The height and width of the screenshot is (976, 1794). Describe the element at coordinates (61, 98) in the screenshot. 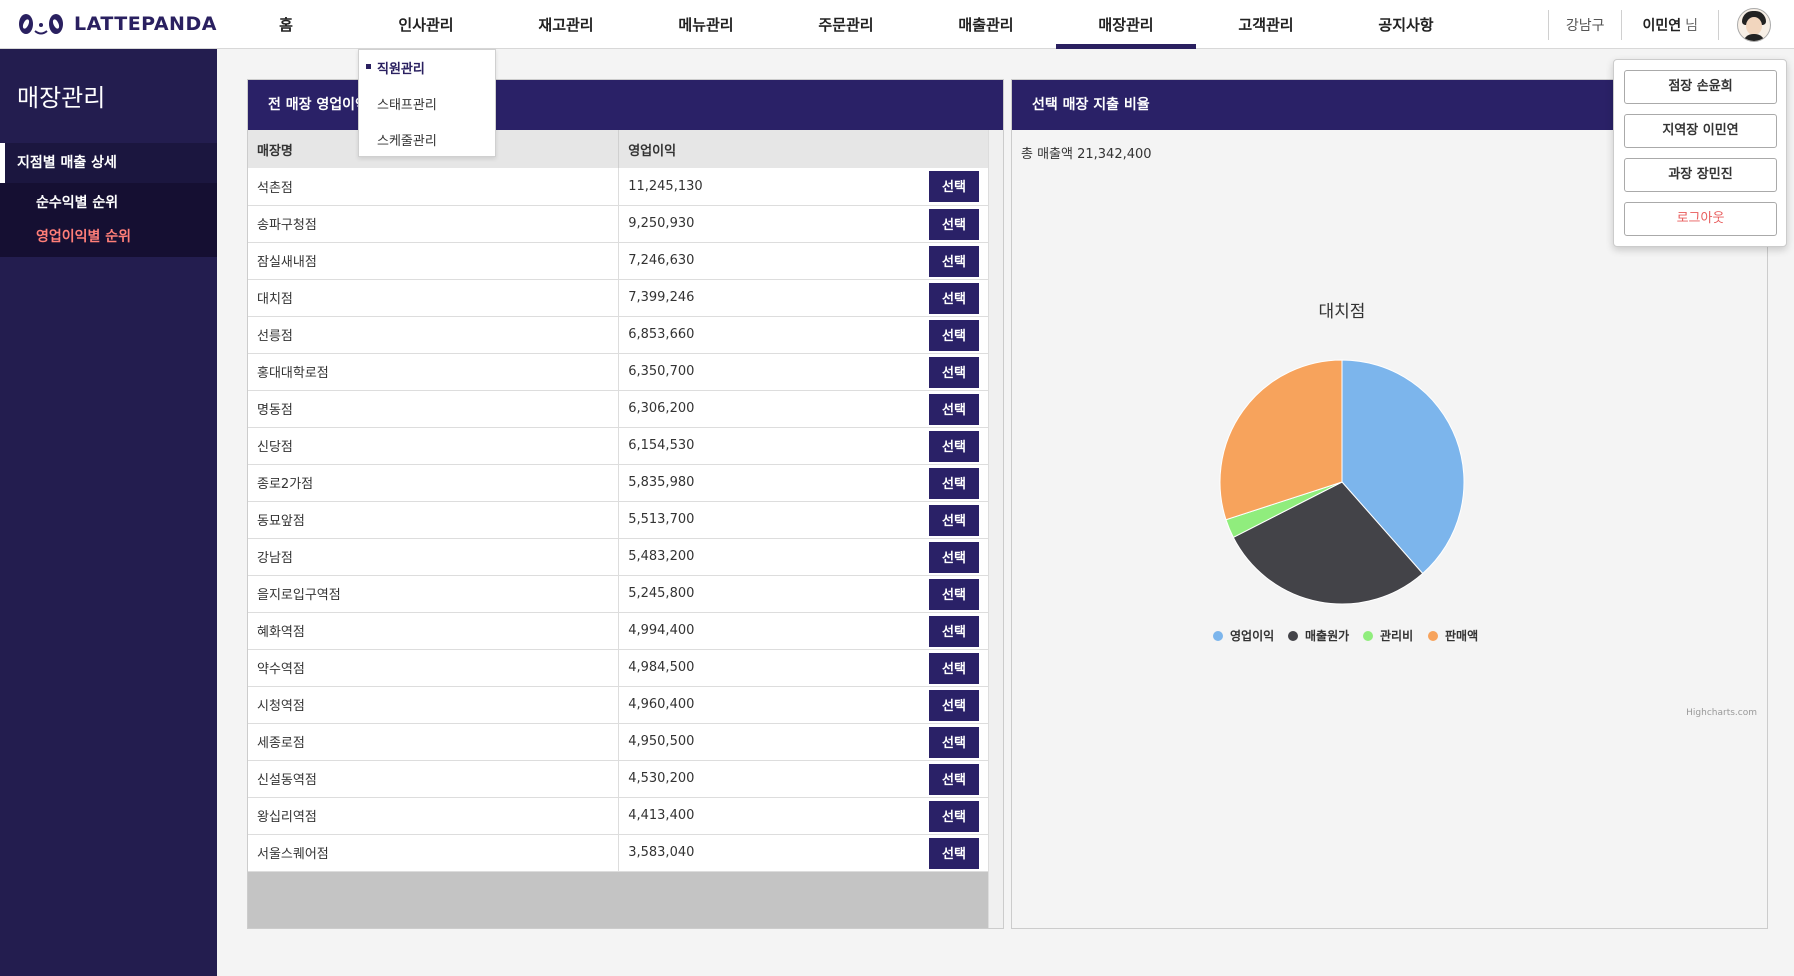

I see `sidebar-title: 매장관리` at that location.